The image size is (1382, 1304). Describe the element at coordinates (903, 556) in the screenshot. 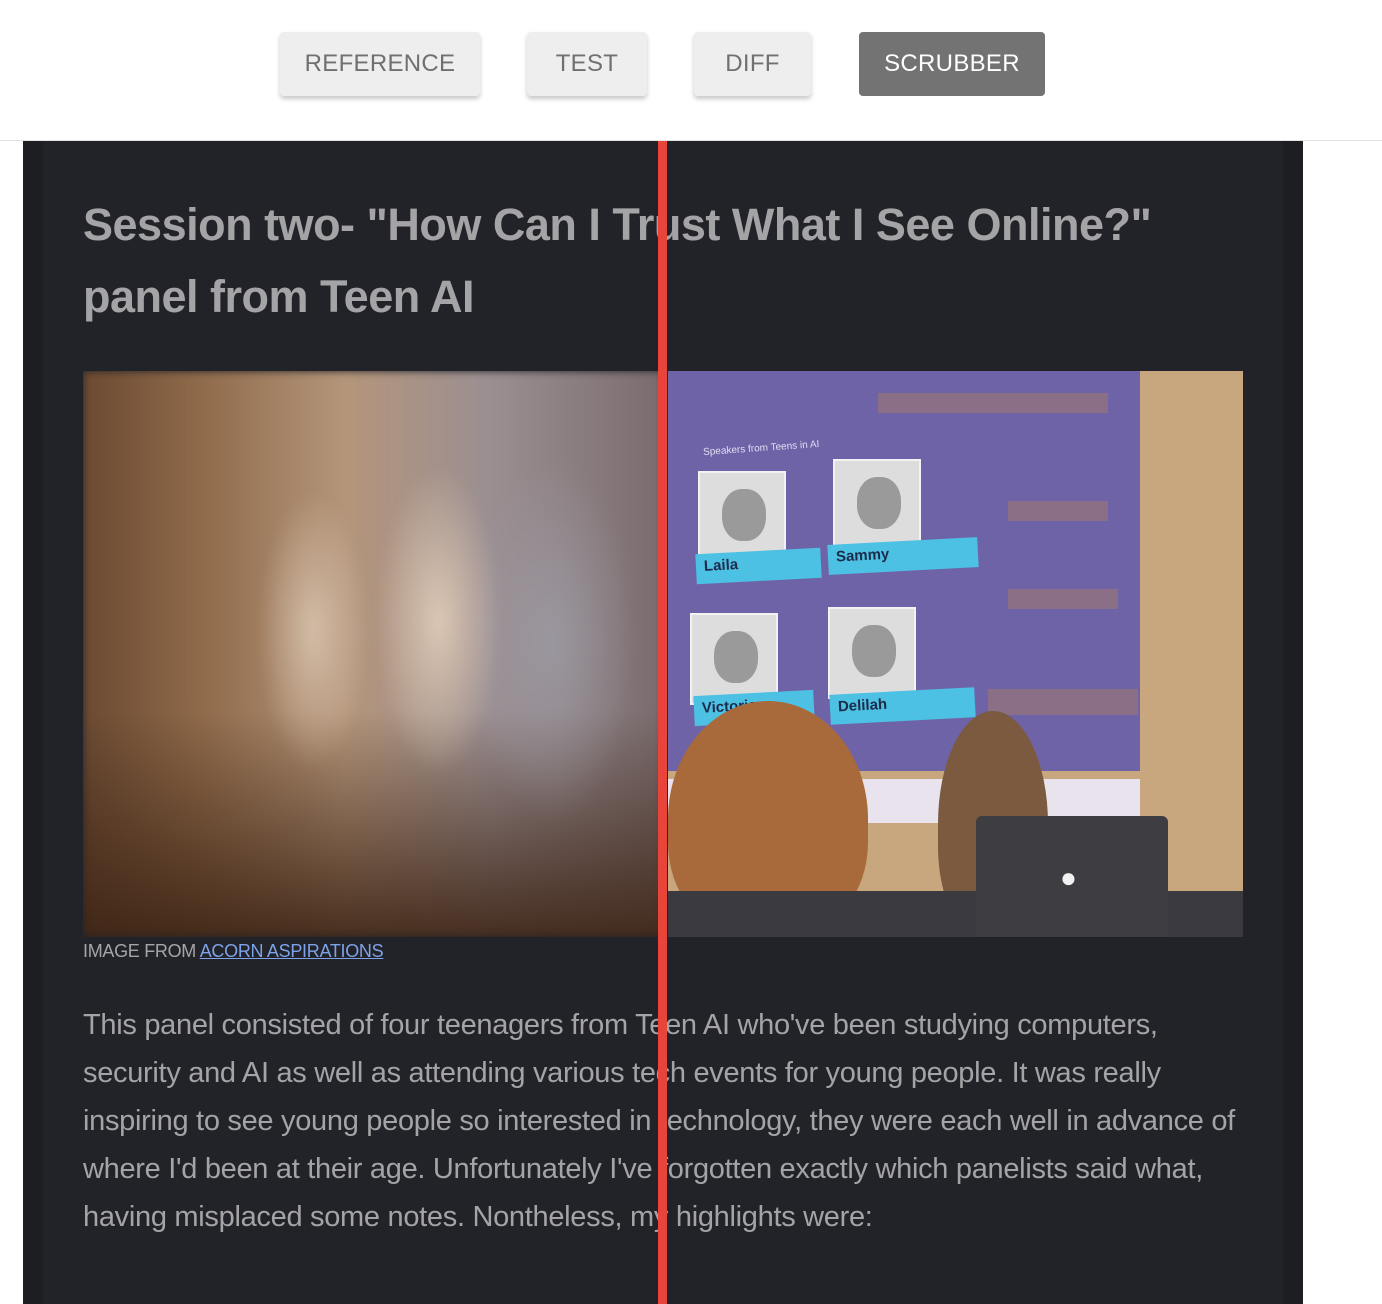

I see `speaker-label: Sammy` at that location.